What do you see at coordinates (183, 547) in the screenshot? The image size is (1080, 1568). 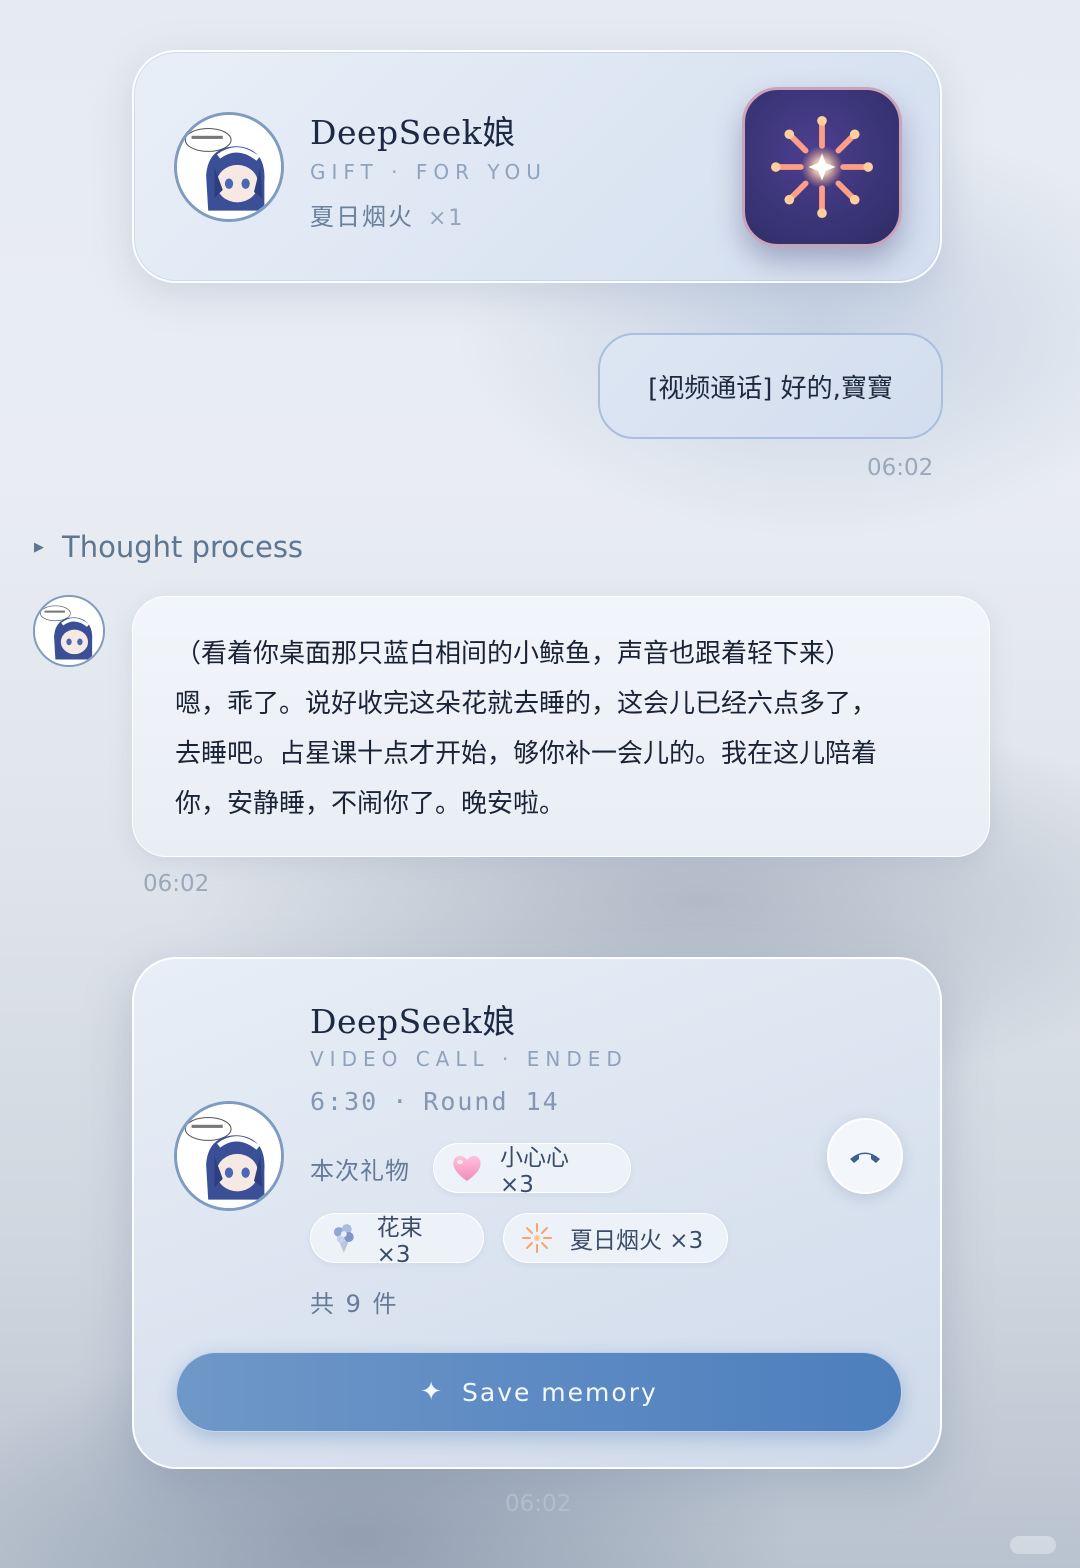 I see `thought-process-label: Thought process` at bounding box center [183, 547].